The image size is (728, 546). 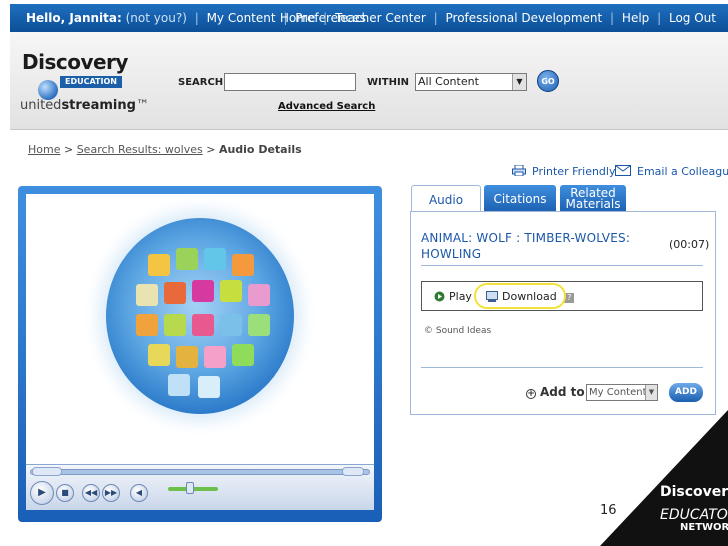 I want to click on breadcrumb-home: Home, so click(x=44, y=149).